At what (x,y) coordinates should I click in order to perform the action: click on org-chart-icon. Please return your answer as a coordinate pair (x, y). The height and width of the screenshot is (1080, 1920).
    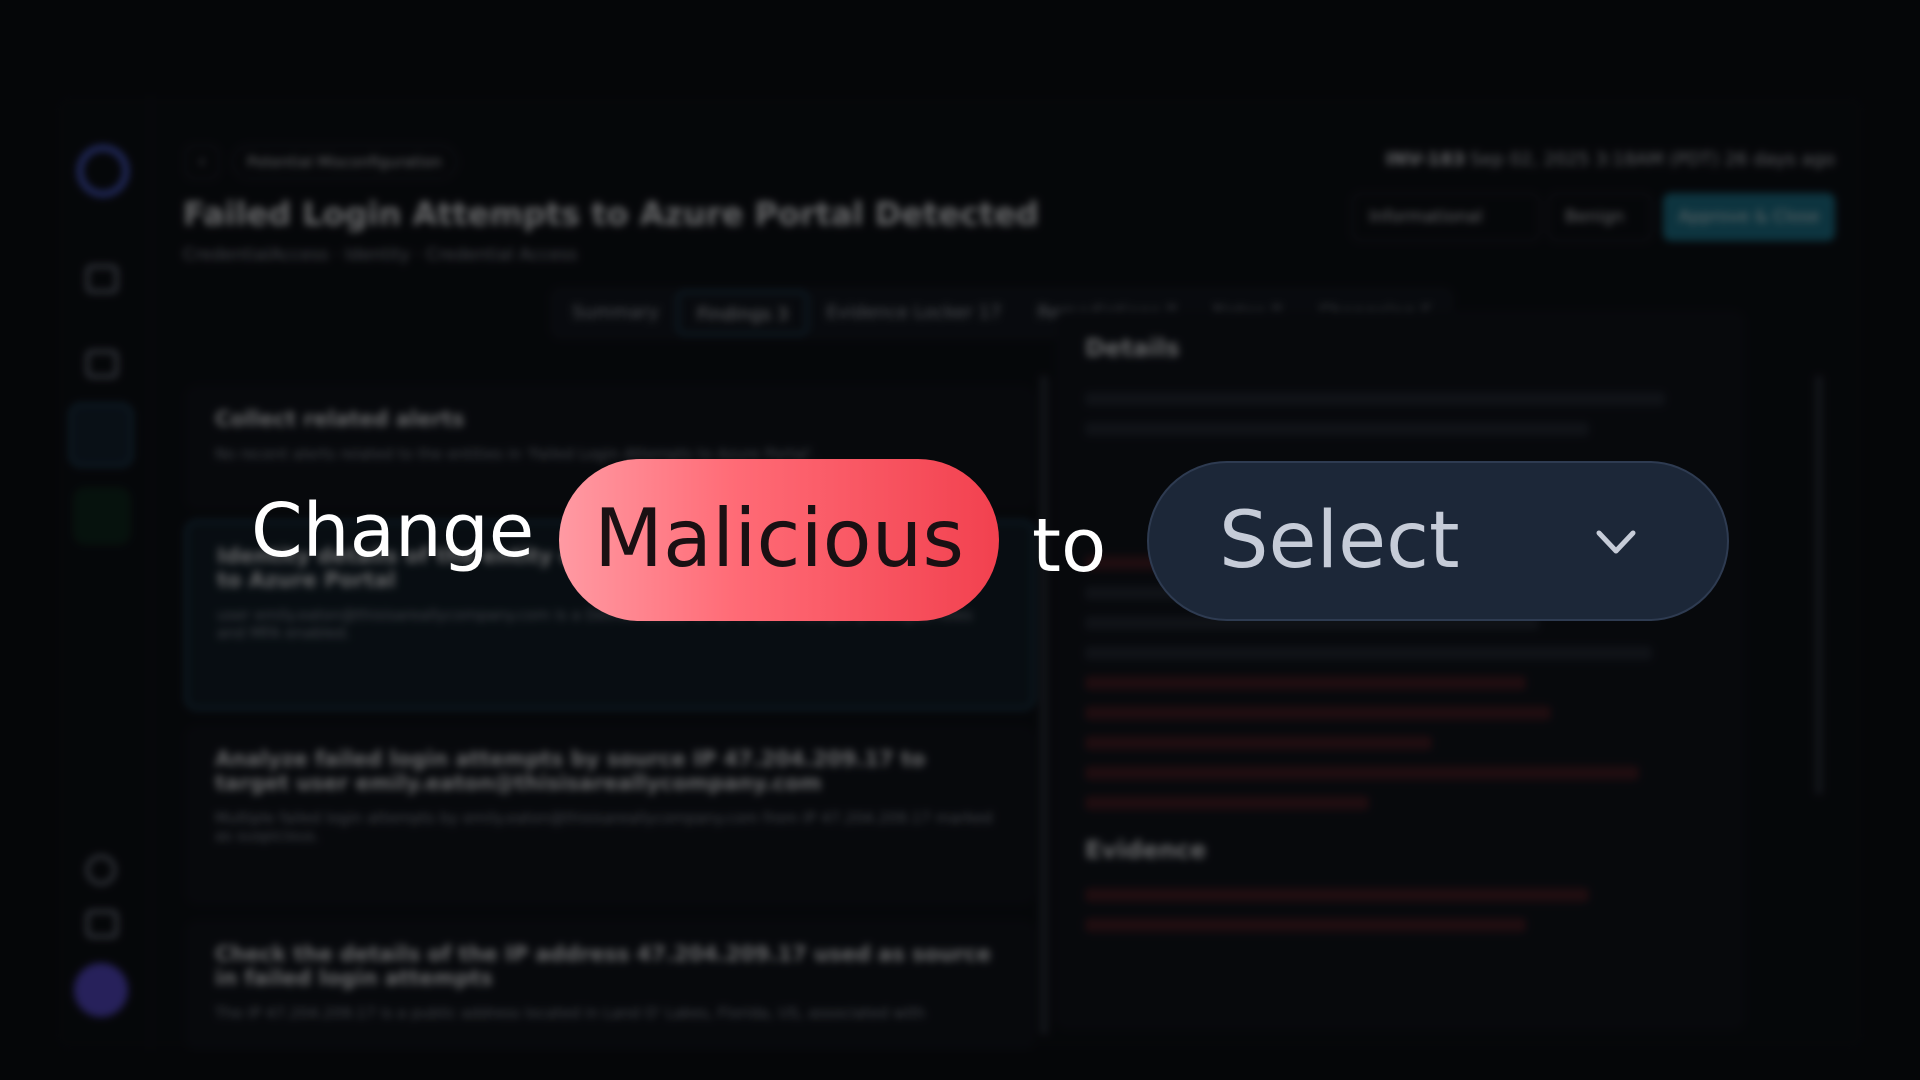
    Looking at the image, I should click on (102, 279).